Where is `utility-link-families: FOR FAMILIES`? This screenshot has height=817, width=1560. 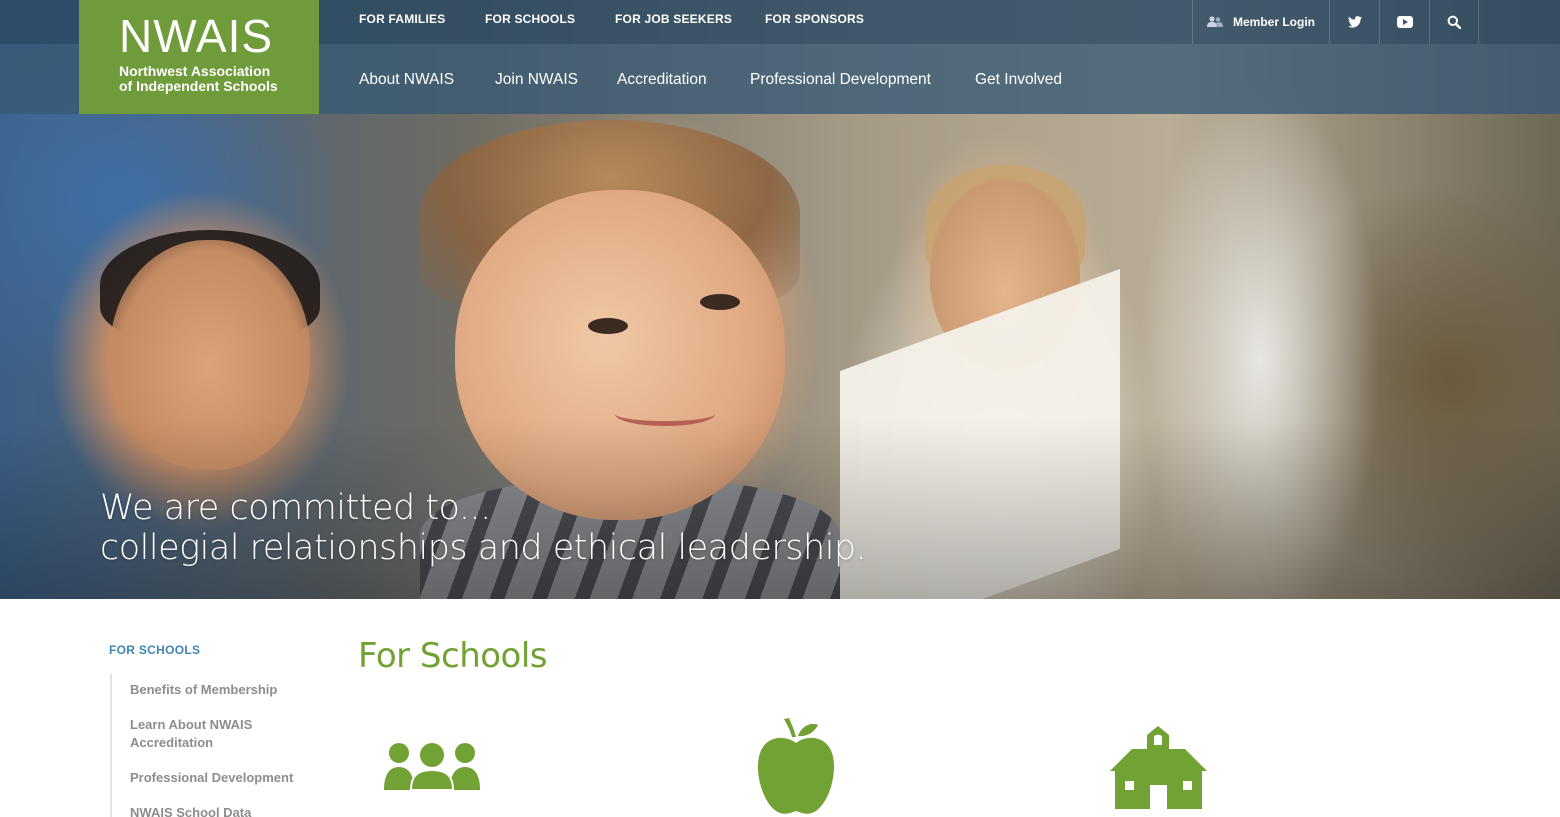 utility-link-families: FOR FAMILIES is located at coordinates (402, 19).